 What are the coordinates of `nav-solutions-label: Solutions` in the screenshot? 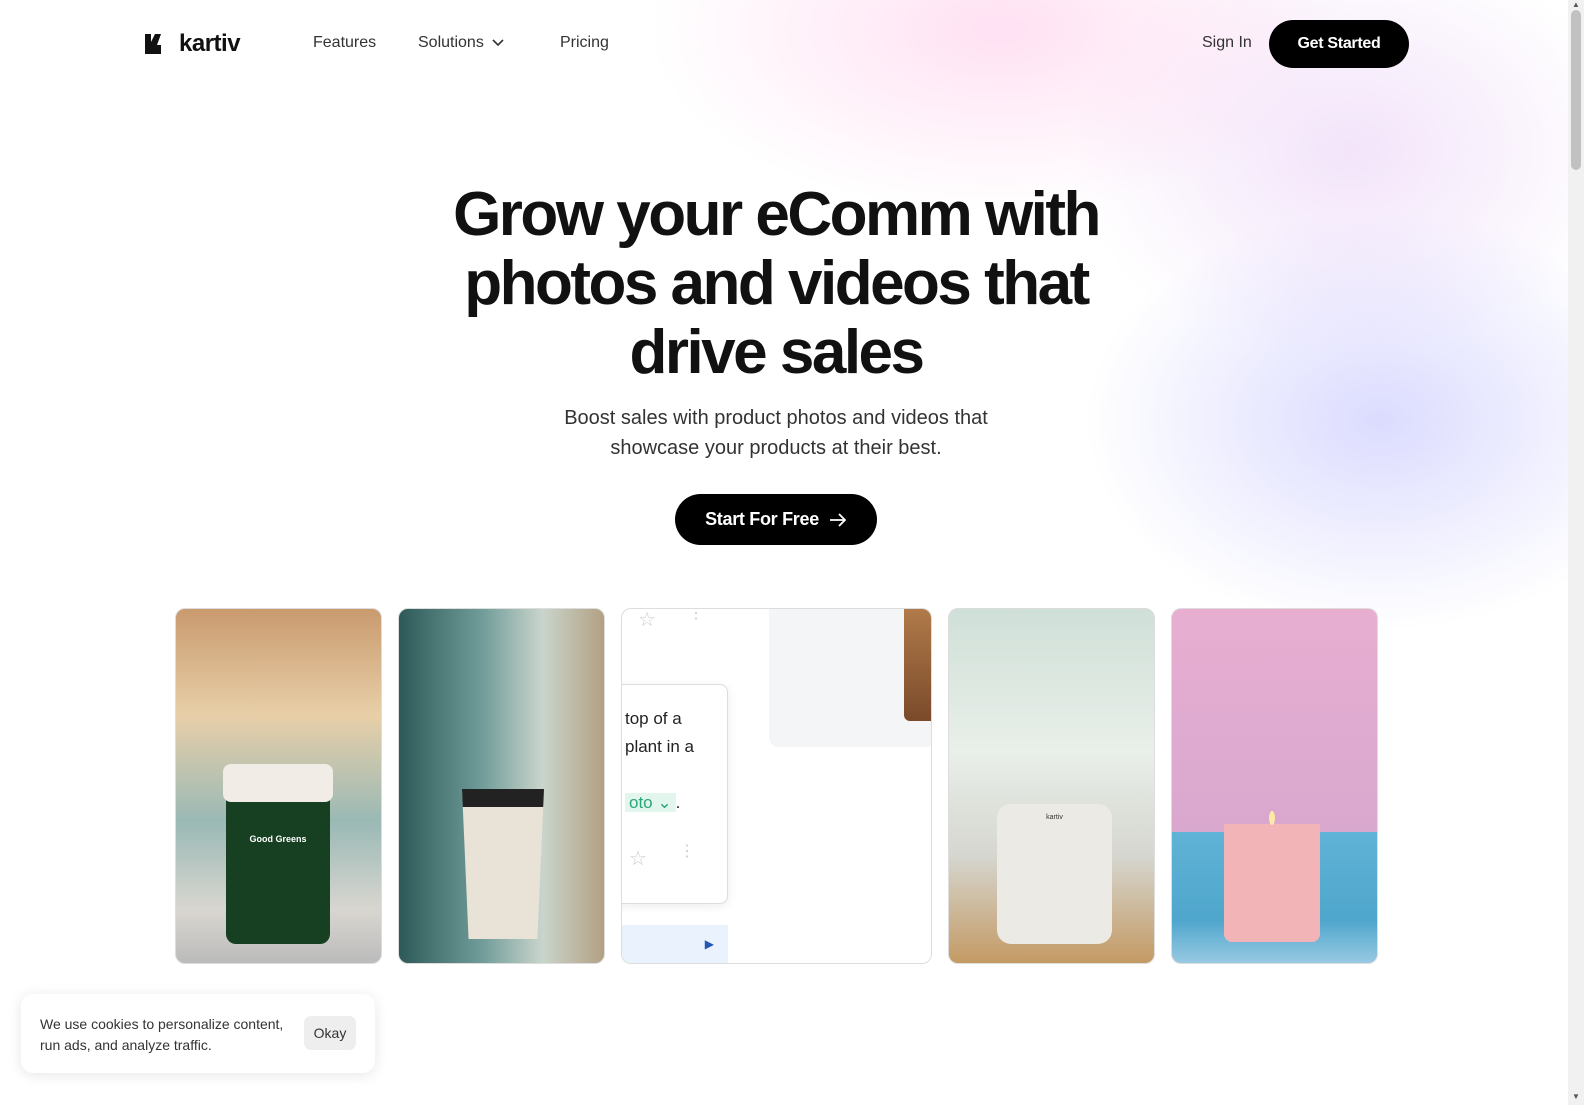 It's located at (451, 42).